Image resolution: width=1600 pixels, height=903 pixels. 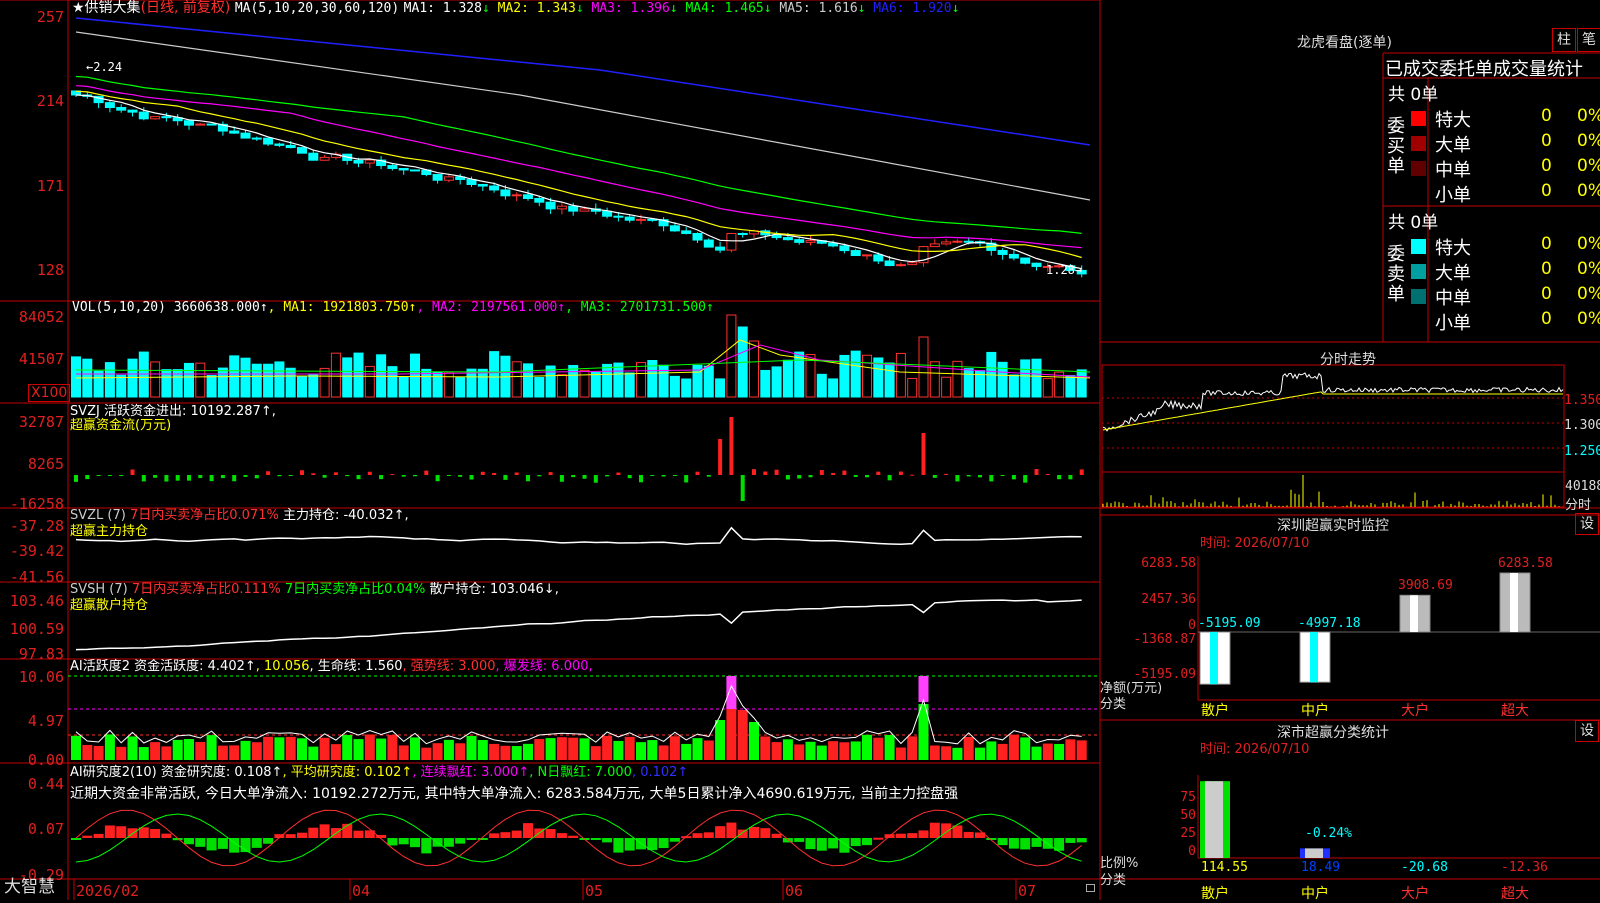 I want to click on stock-name: ★供销大集, so click(x=106, y=8).